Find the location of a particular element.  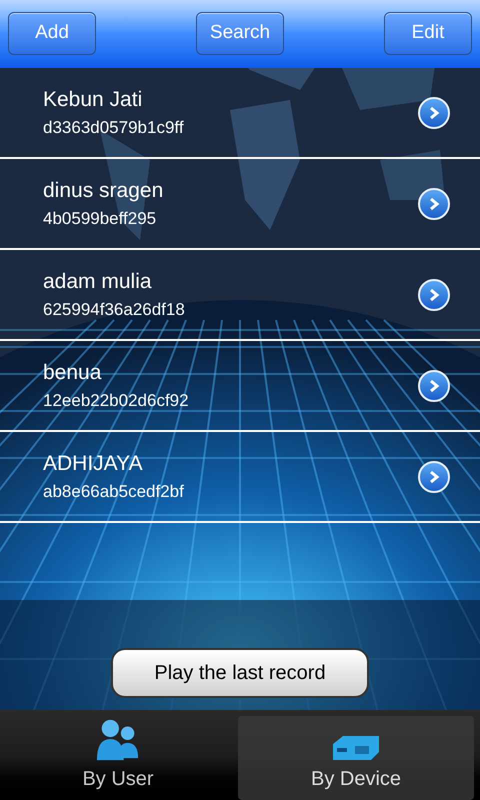

record-id: 12eeb22b02d6cf92 is located at coordinates (116, 400).